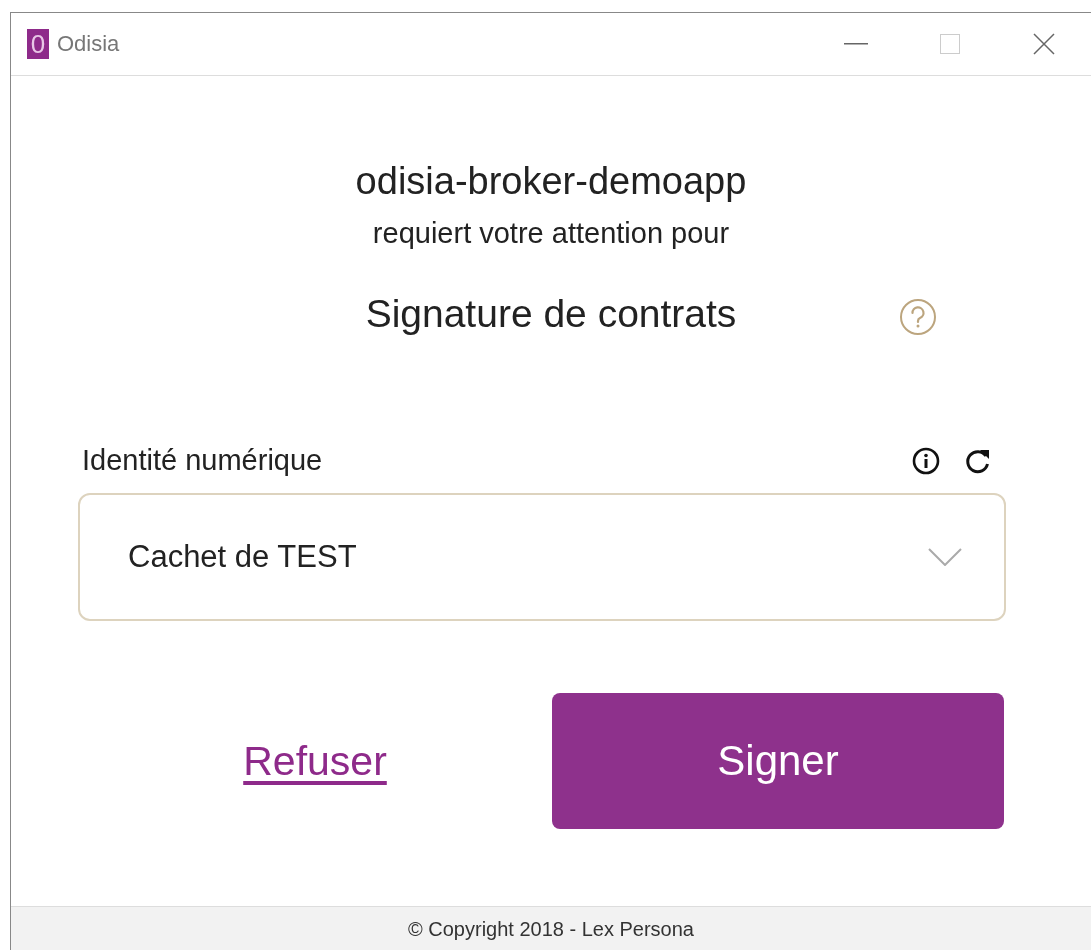  What do you see at coordinates (778, 761) in the screenshot?
I see `sign-button: Signer` at bounding box center [778, 761].